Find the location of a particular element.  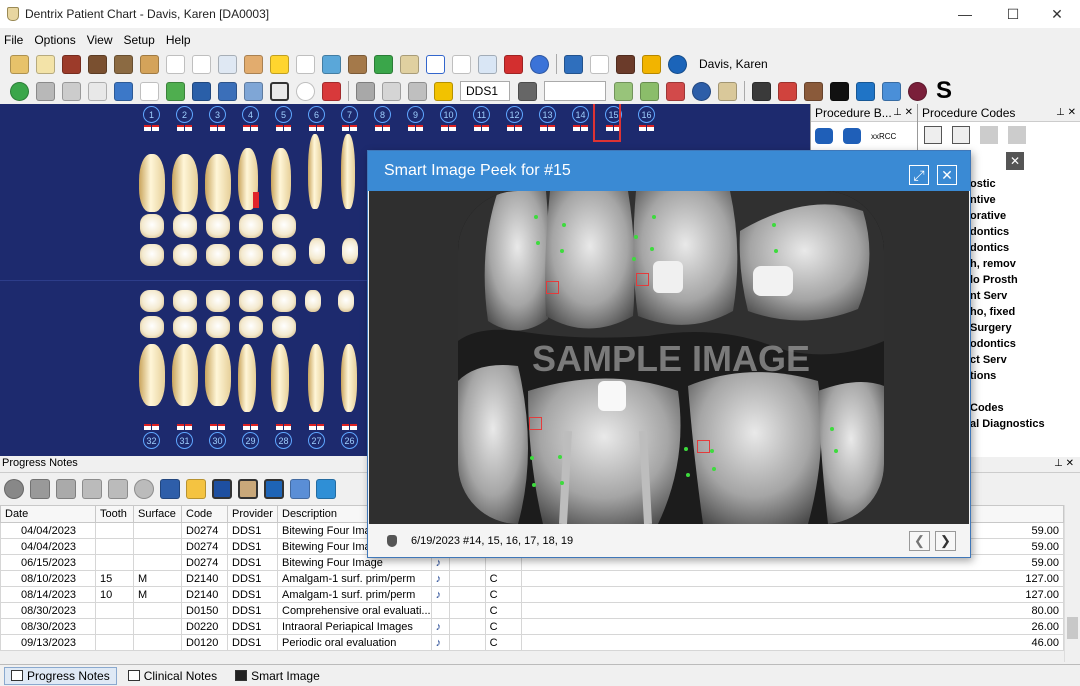

complete-check-icon is located at coordinates (14, 489).